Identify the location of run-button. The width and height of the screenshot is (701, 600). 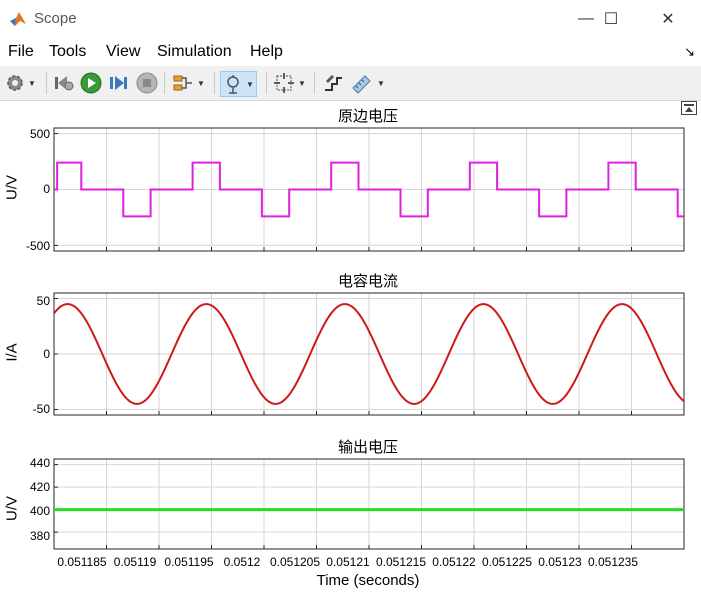
(91, 83).